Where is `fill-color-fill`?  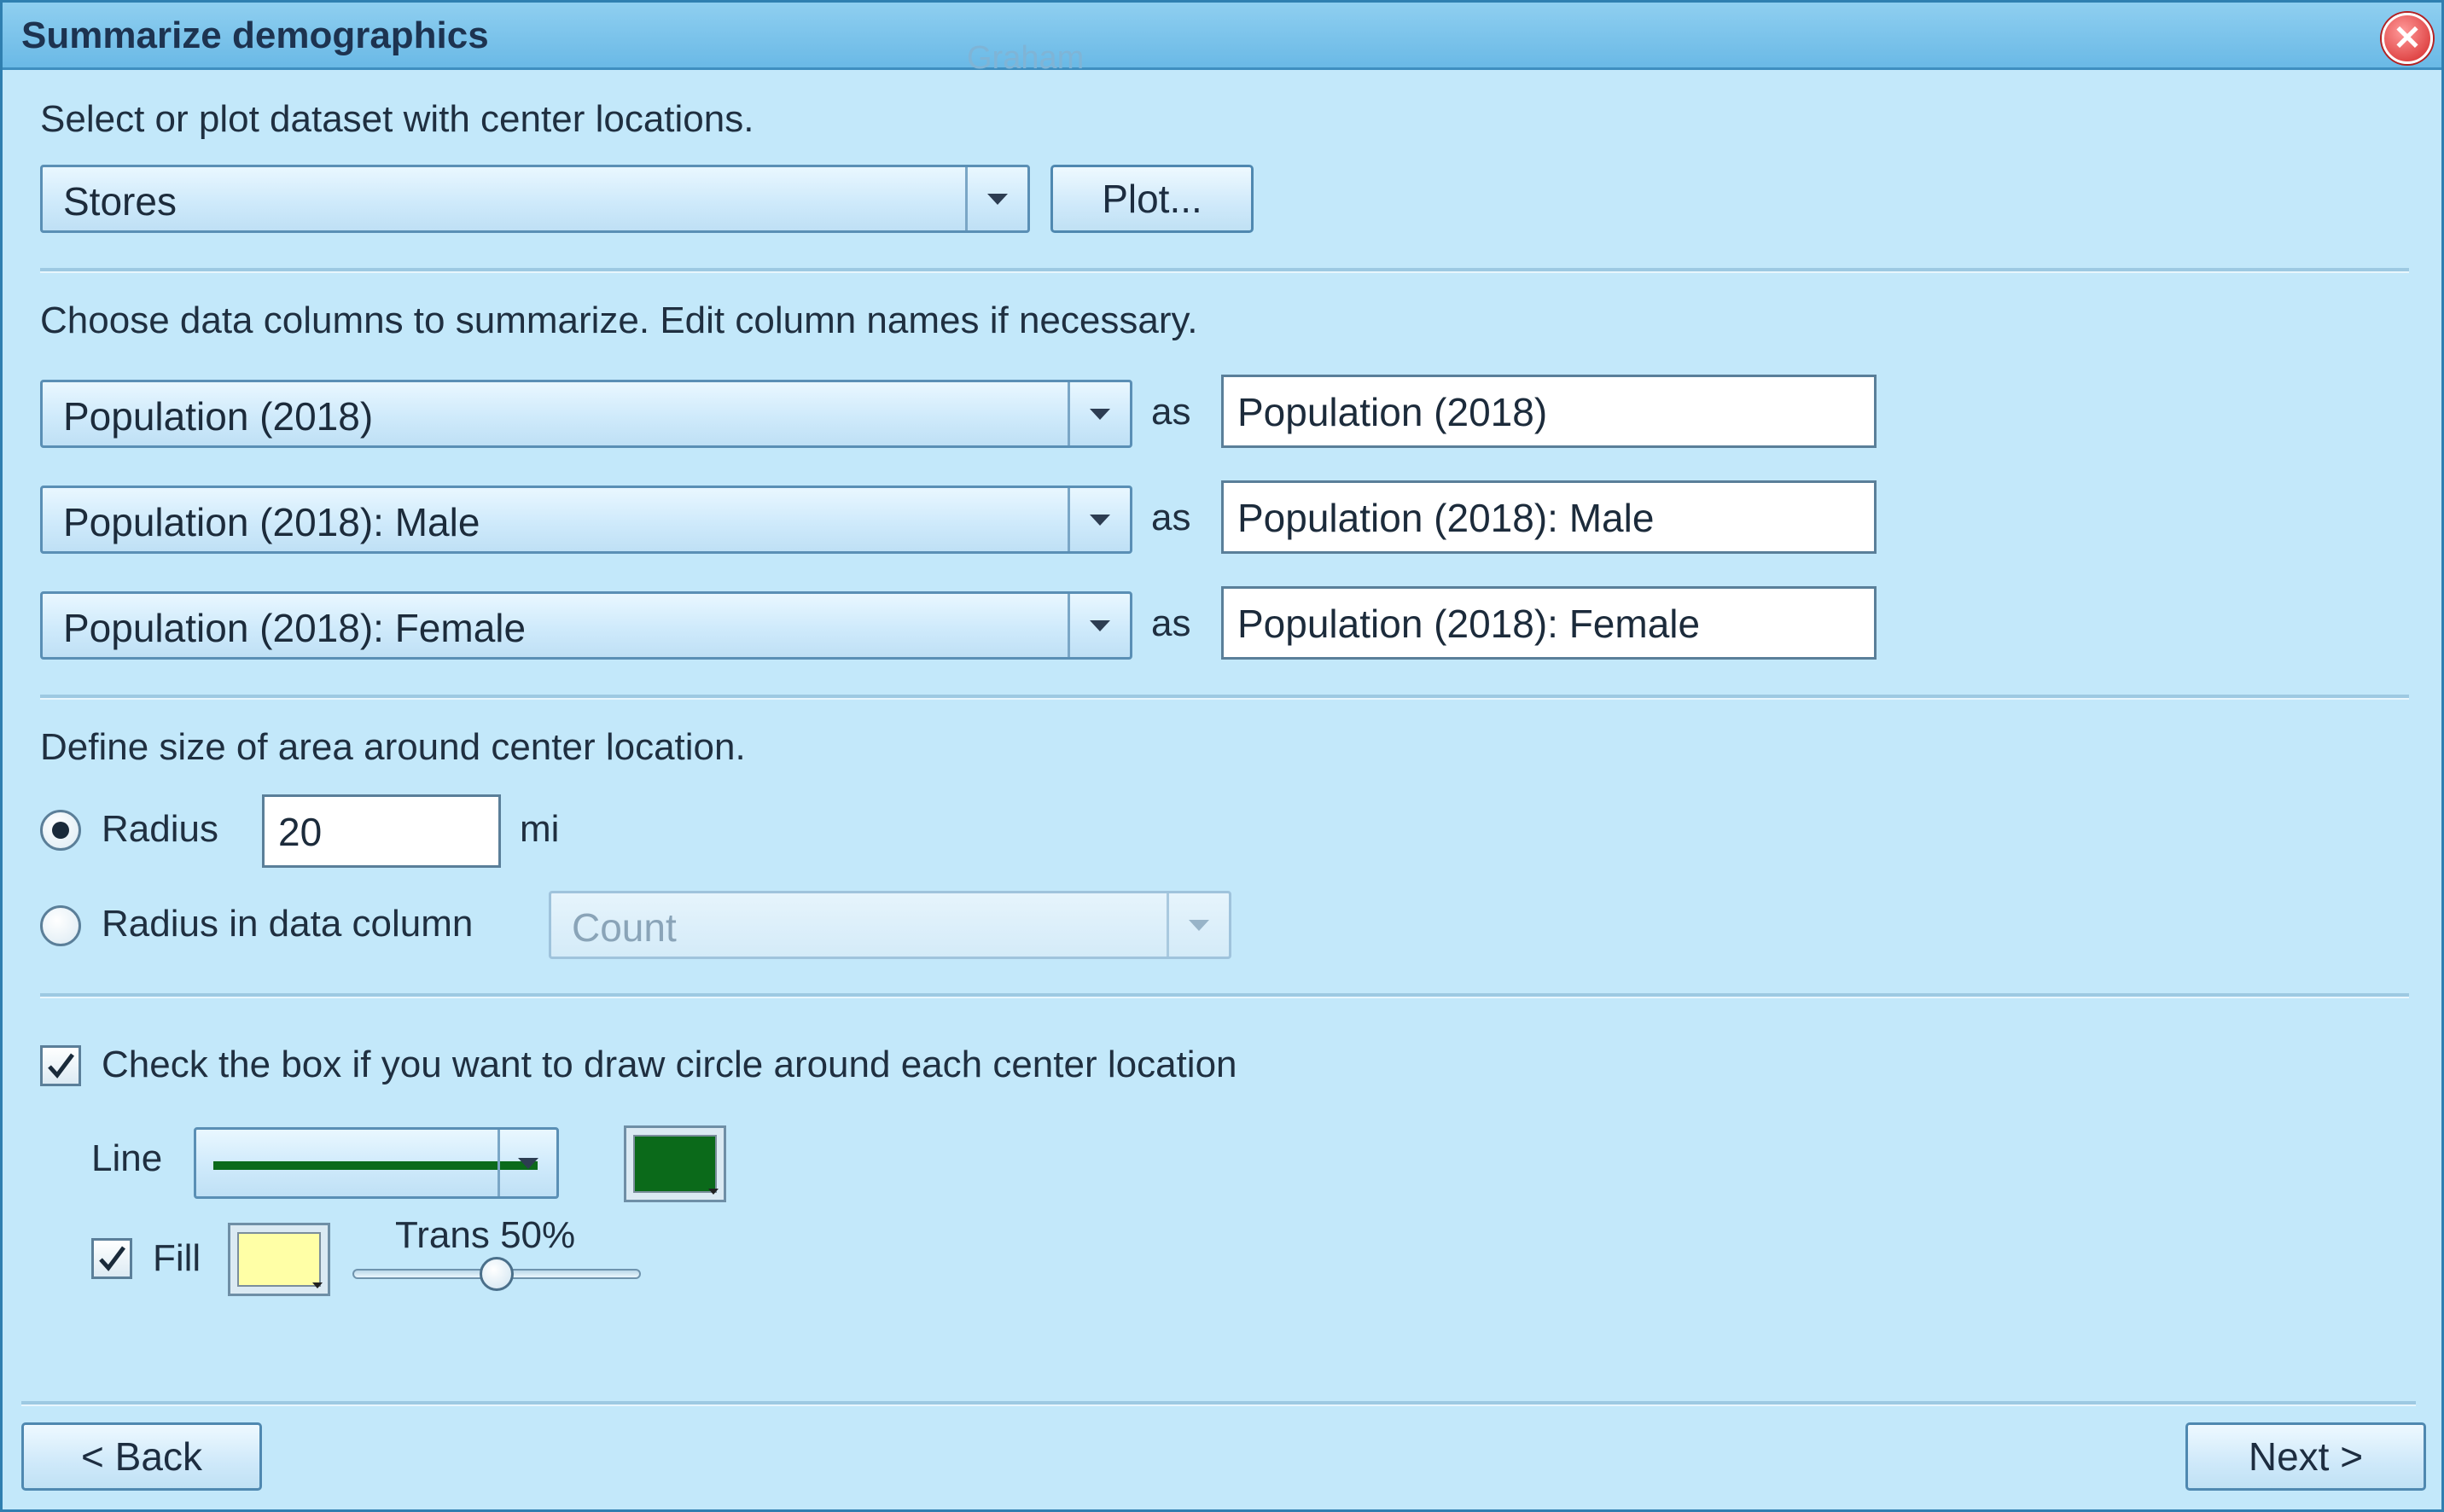
fill-color-fill is located at coordinates (279, 1259).